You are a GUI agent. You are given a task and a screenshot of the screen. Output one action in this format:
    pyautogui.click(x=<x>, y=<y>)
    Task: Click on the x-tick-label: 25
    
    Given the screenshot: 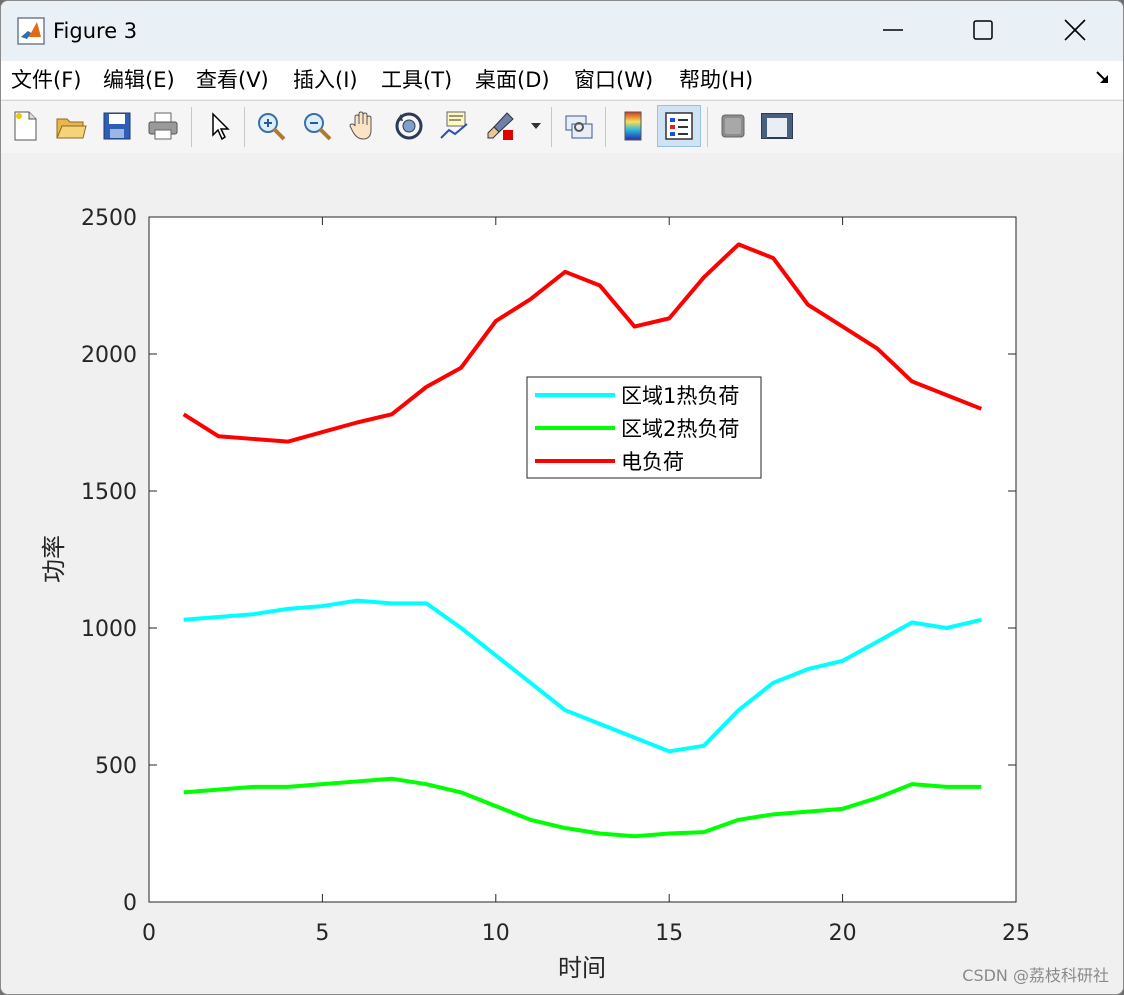 What is the action you would take?
    pyautogui.click(x=1016, y=933)
    